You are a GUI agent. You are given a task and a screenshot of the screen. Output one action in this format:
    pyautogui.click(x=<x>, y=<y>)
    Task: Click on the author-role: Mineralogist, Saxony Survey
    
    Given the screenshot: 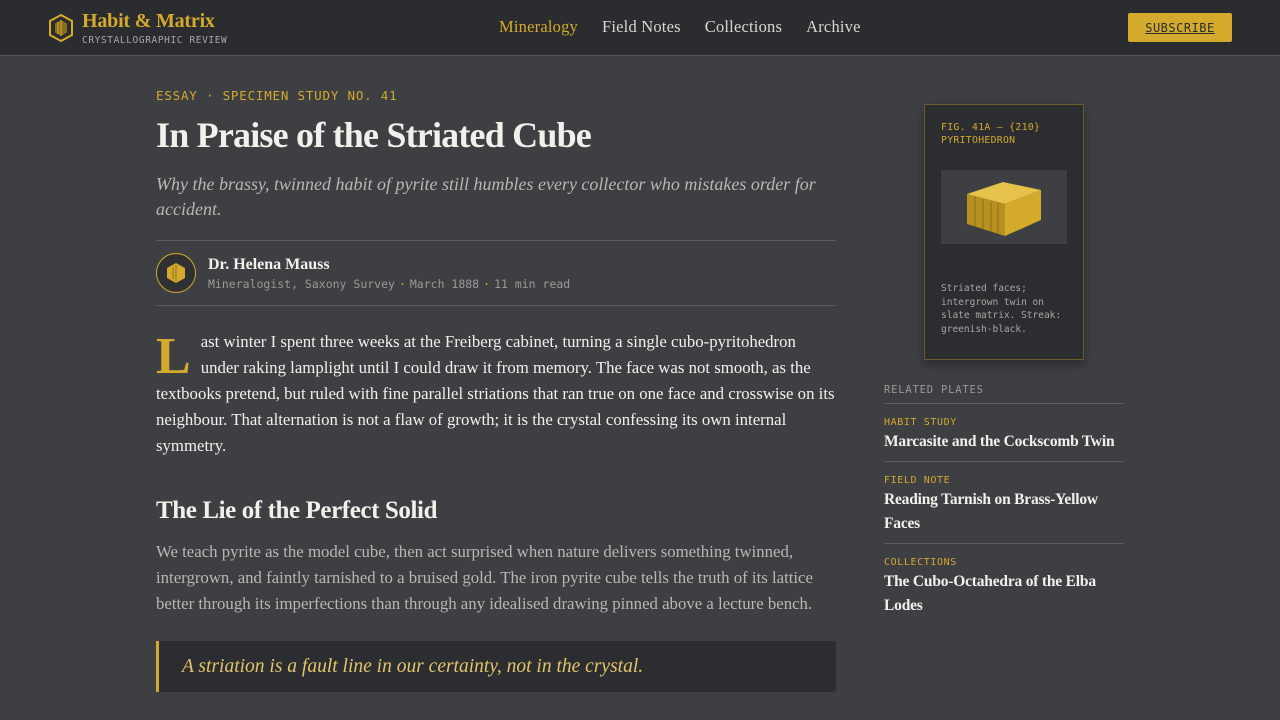 What is the action you would take?
    pyautogui.click(x=301, y=283)
    